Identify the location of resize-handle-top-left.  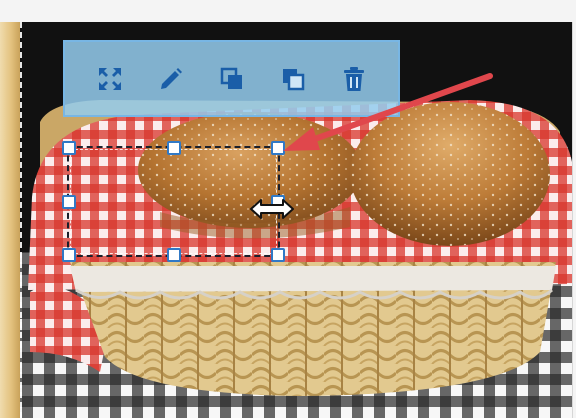
(69, 148).